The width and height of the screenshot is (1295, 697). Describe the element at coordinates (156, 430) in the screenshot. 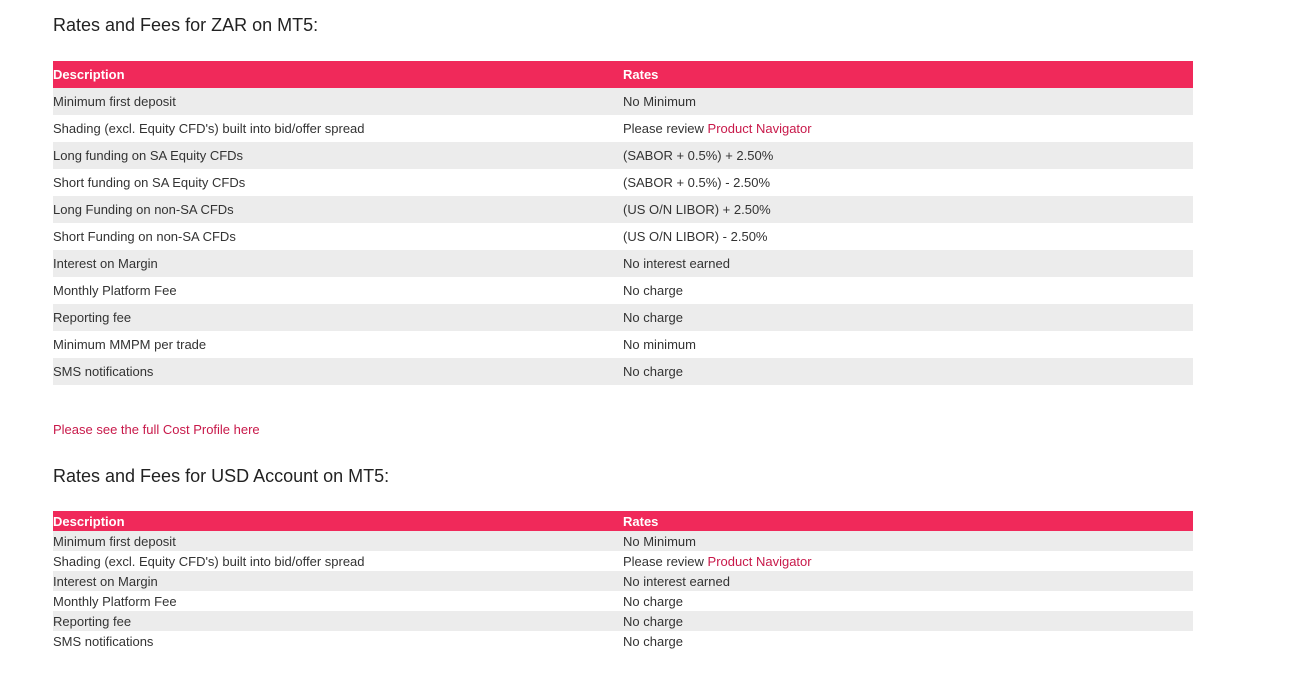

I see `cost-profile-link: Please see the full Cost Profile here` at that location.